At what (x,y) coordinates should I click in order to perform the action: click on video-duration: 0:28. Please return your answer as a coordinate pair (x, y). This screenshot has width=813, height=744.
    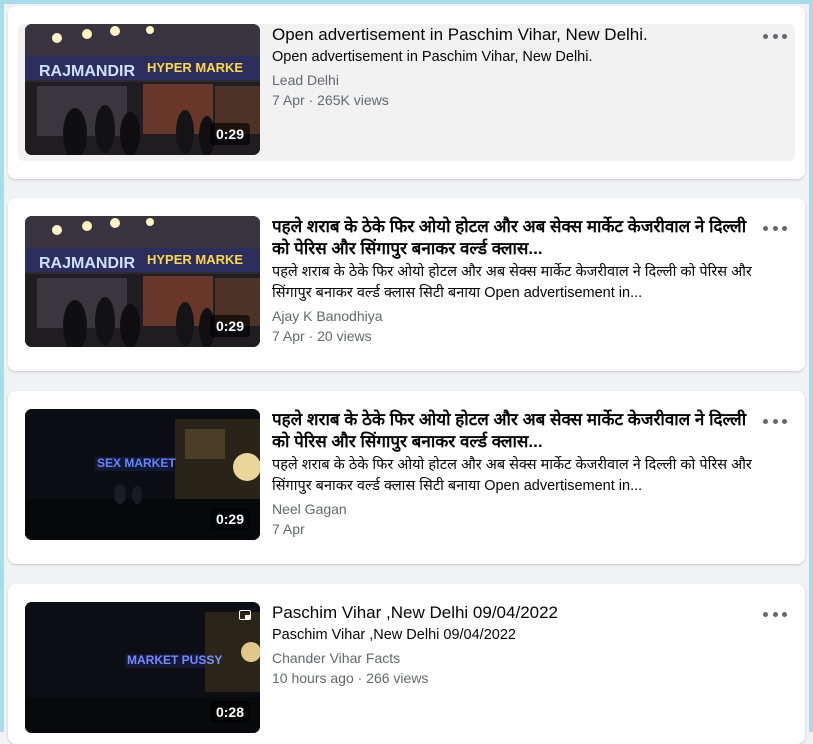
    Looking at the image, I should click on (229, 712).